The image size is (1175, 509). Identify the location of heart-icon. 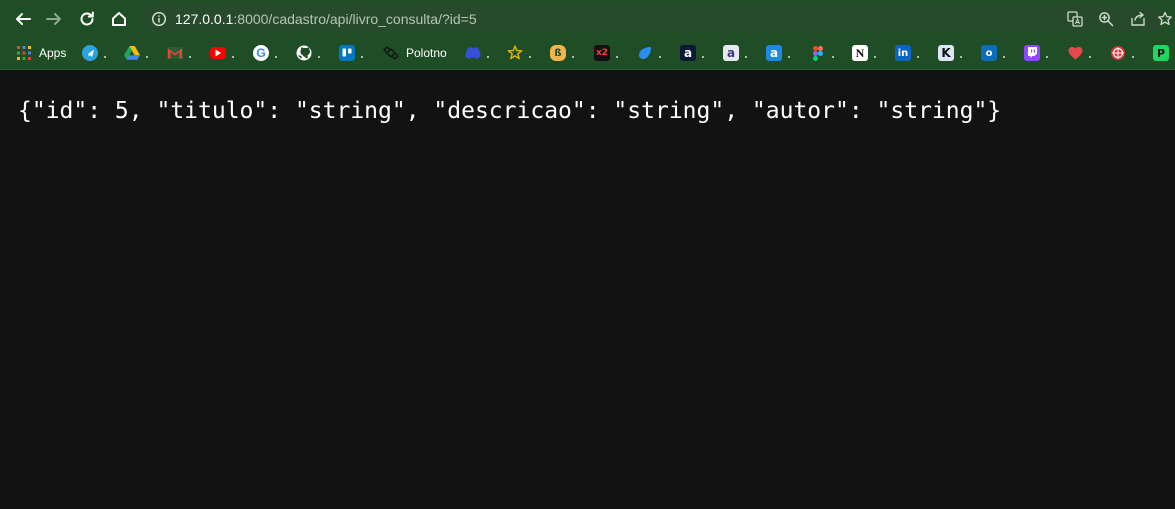
(1075, 53).